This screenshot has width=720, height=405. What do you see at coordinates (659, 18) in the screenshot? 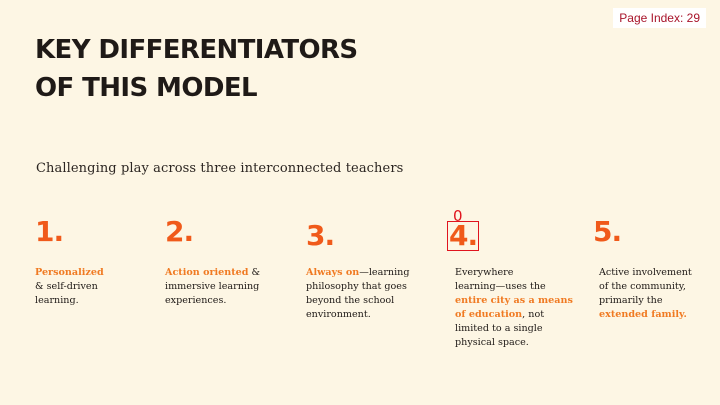
I see `page-index-badge: Page Index: 29` at bounding box center [659, 18].